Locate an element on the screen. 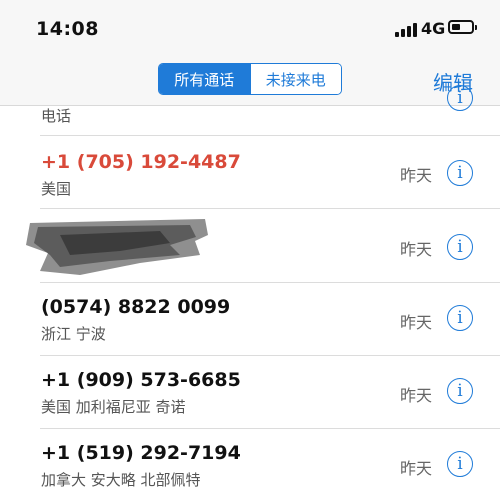 This screenshot has width=500, height=498. list-item: +1 (519) 292-7194 加拿大 安大略 北部佩特 昨天 i is located at coordinates (250, 463).